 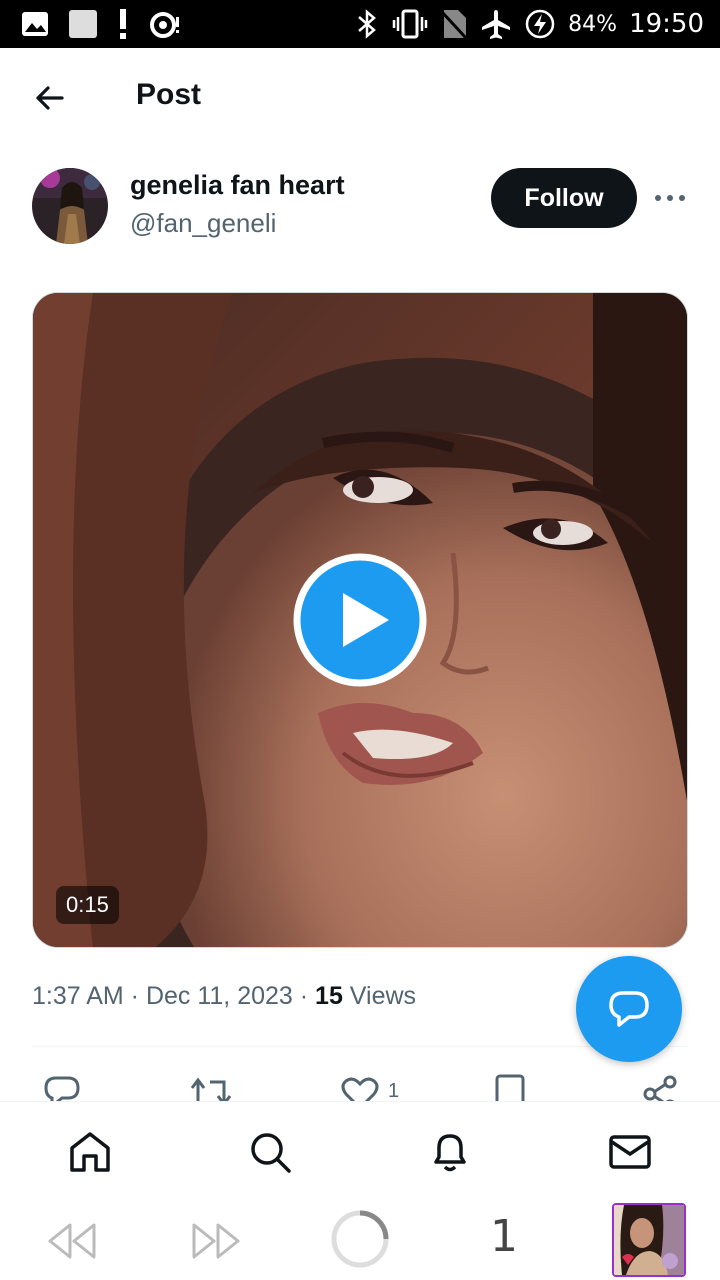 I want to click on fast-forward-icon, so click(x=216, y=1241).